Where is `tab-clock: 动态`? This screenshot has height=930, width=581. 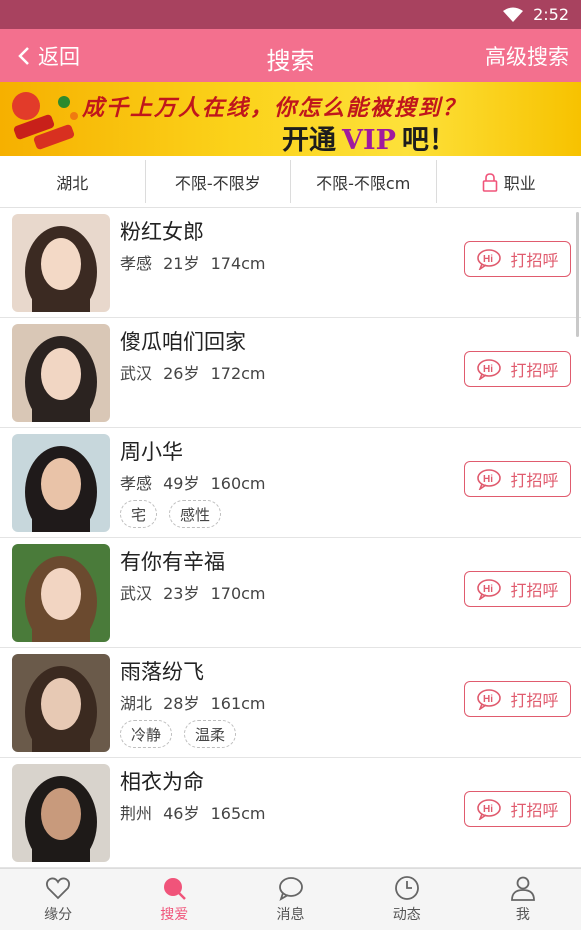 tab-clock: 动态 is located at coordinates (407, 899).